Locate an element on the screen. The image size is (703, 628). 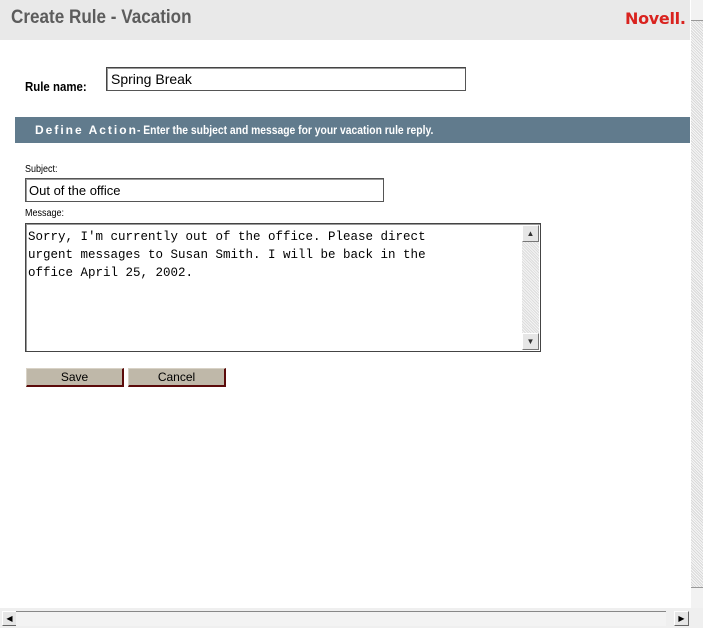
page-horizontal-scrollbar: ◀ ▶ is located at coordinates (351, 618).